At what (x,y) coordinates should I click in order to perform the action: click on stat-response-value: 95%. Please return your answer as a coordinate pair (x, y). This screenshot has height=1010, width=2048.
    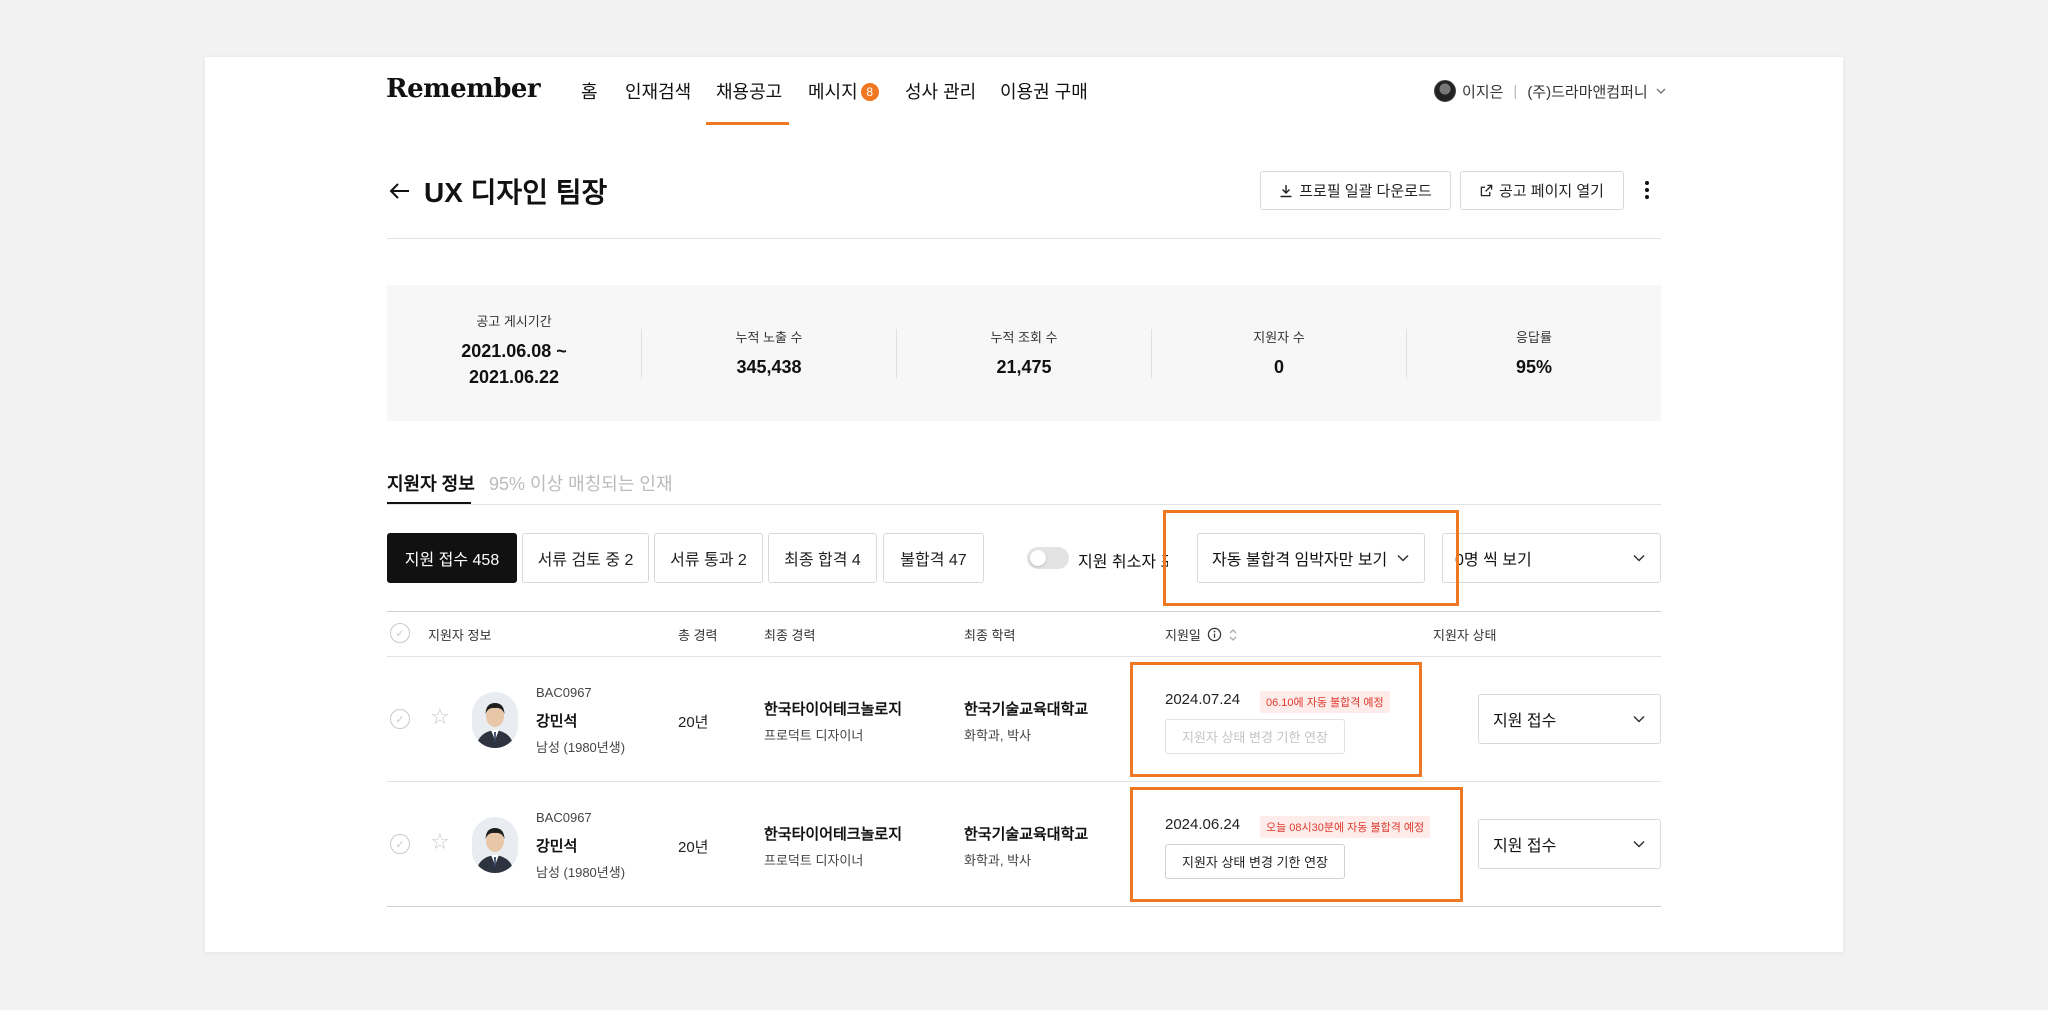
    Looking at the image, I should click on (1534, 367).